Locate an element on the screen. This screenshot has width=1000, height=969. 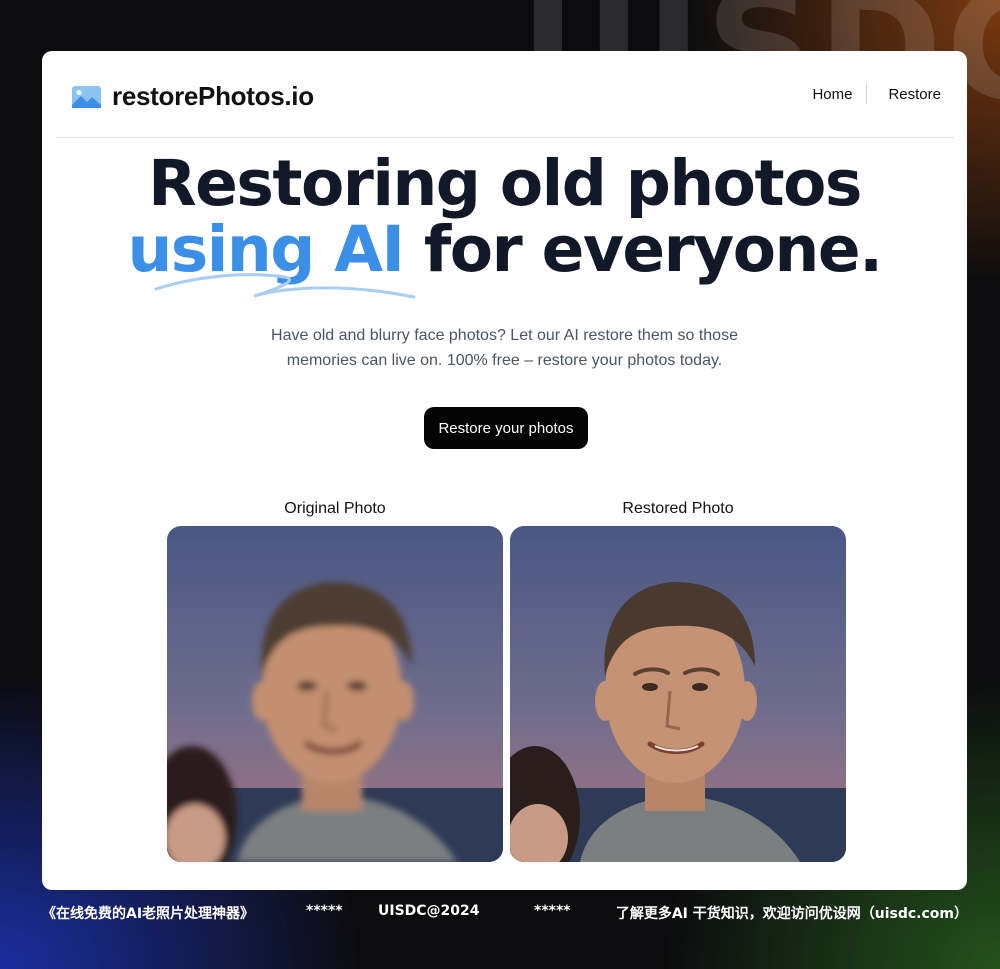
hero-line-2: for everyone. is located at coordinates (643, 249).